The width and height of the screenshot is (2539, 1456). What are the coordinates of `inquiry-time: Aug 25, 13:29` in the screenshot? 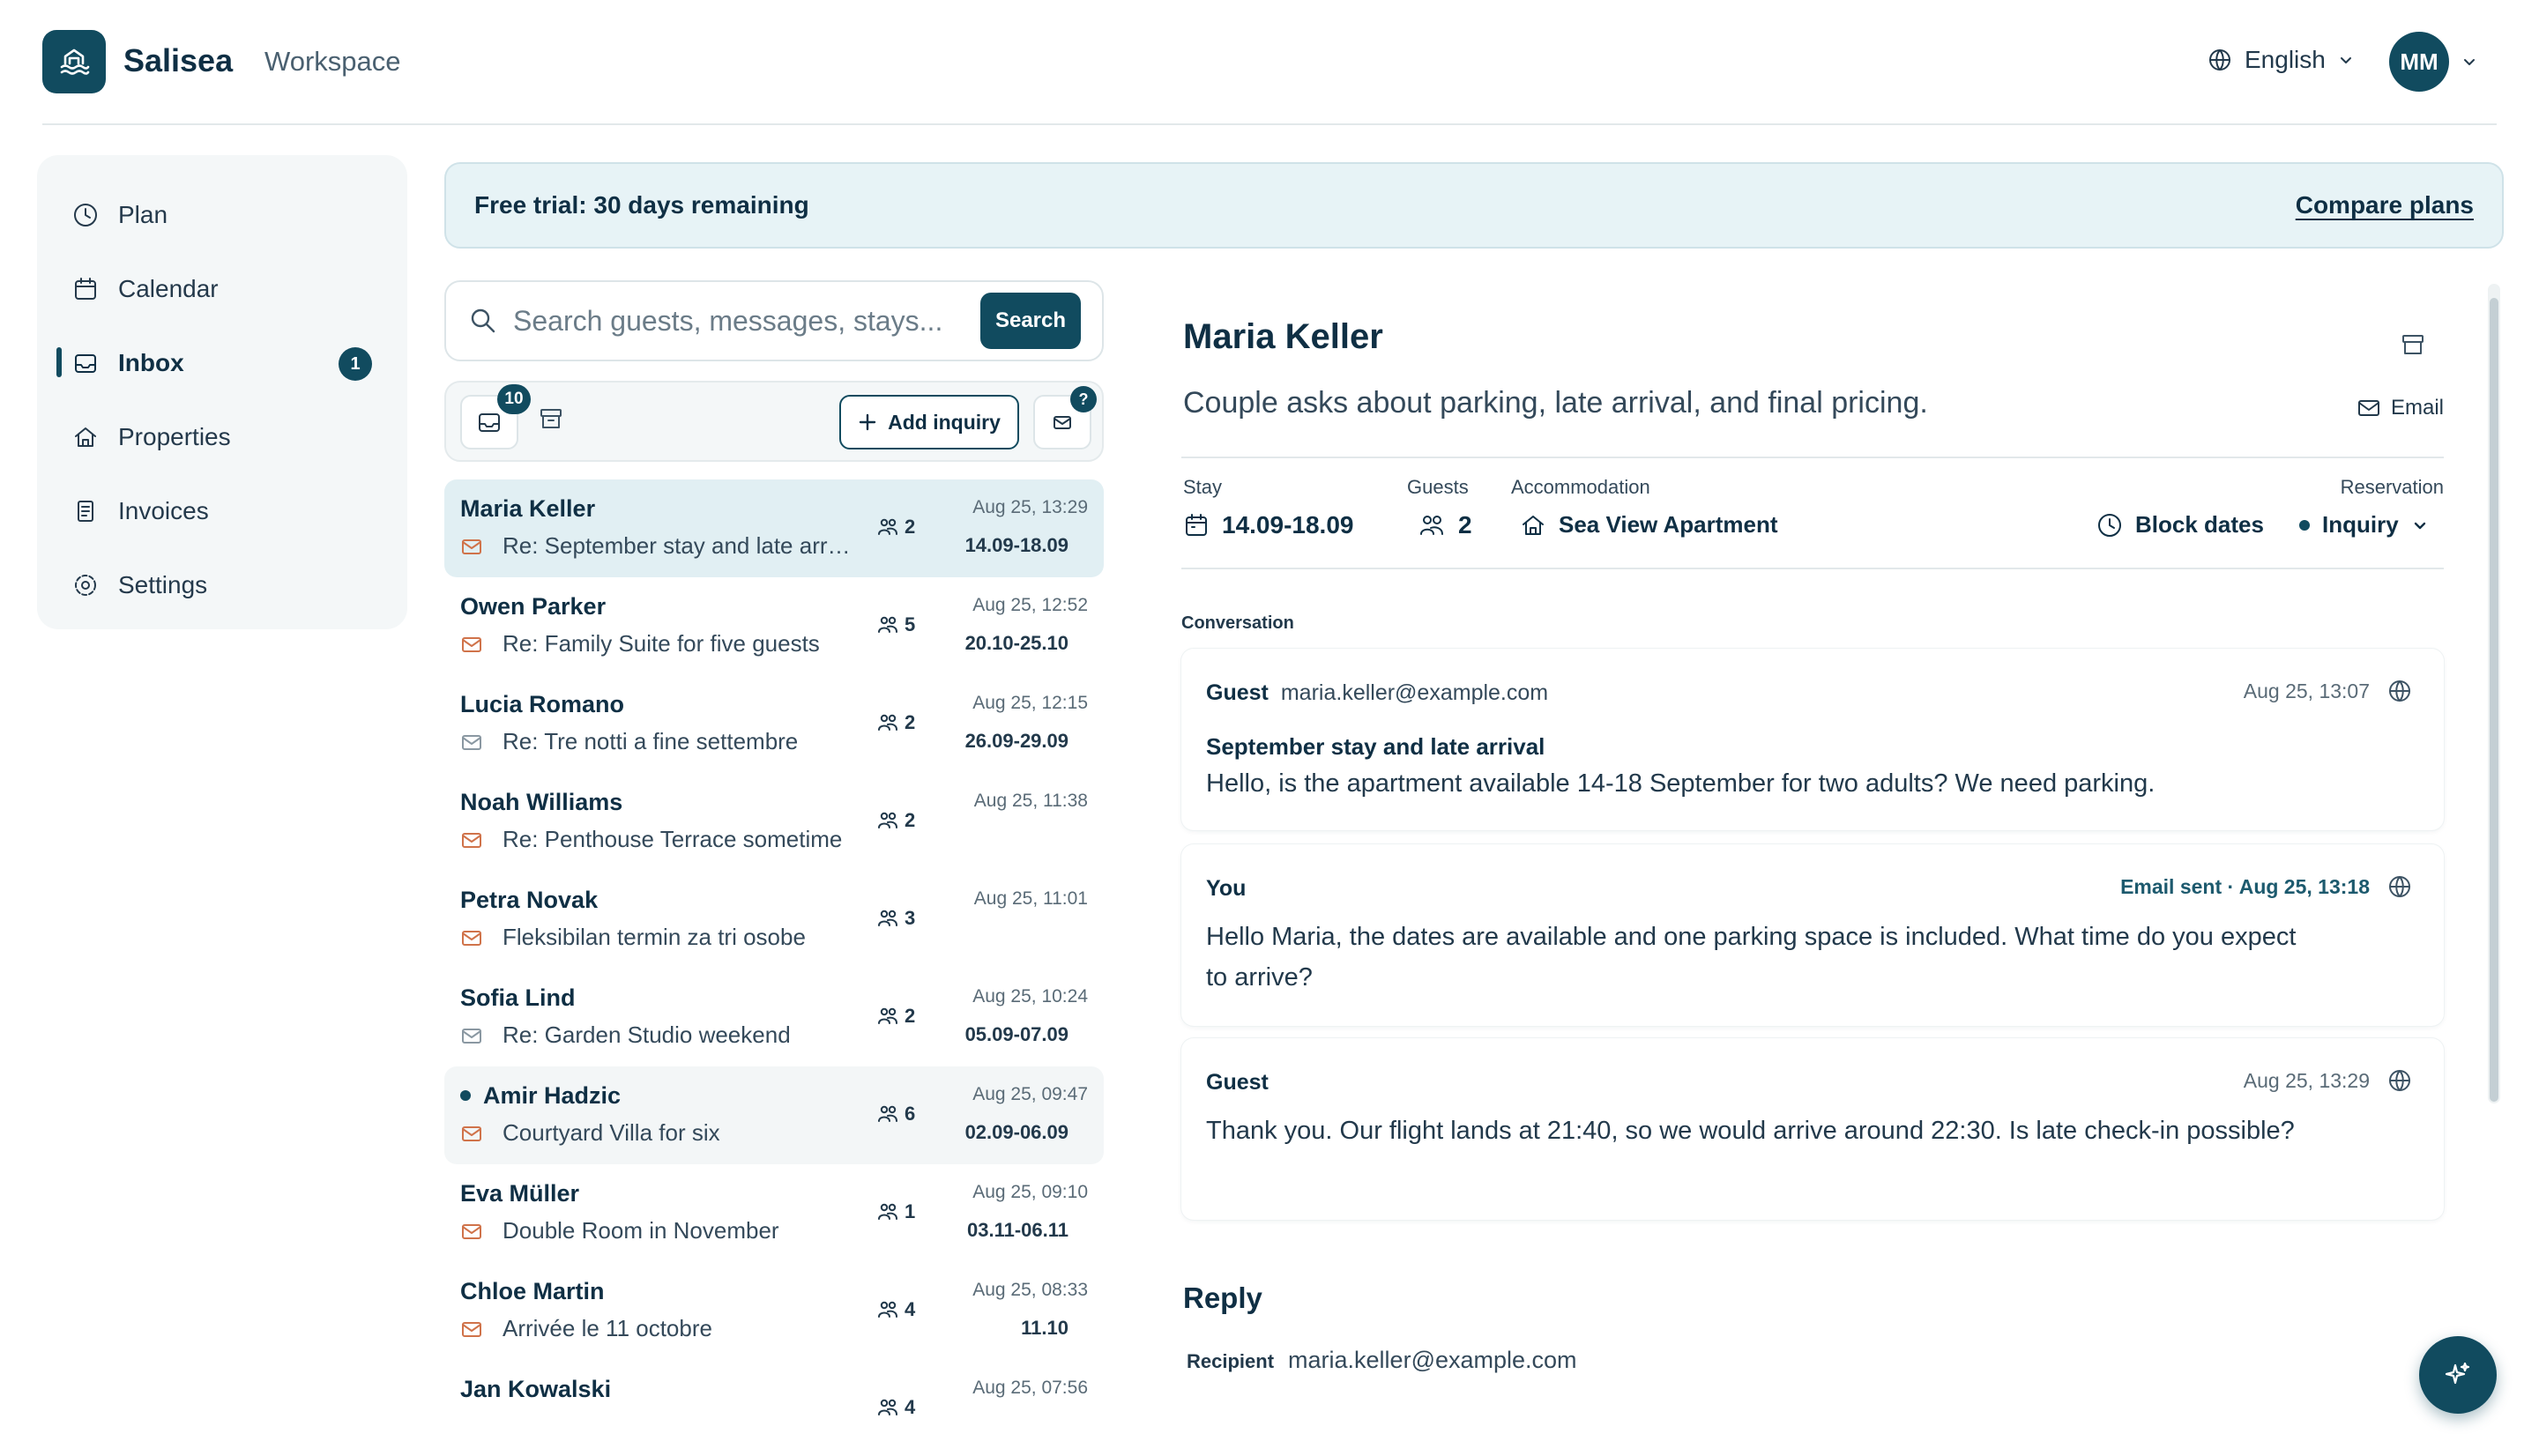 It's located at (1030, 507).